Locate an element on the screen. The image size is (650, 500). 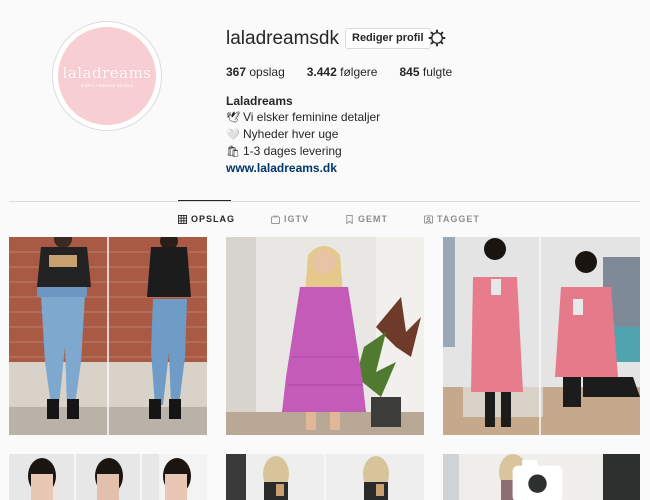
bookmark-icon is located at coordinates (349, 219).